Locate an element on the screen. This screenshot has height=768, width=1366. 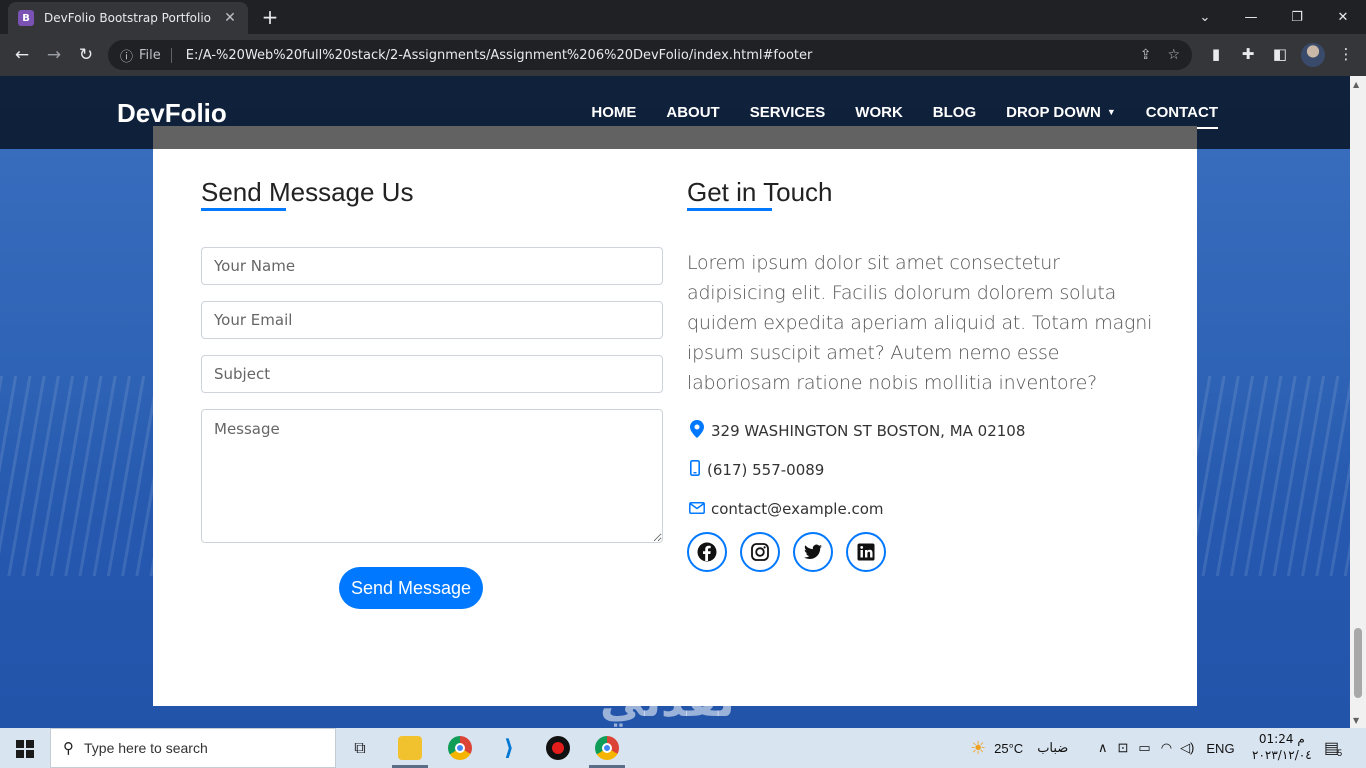
scroll-down-icon: ▼ is located at coordinates (1356, 720).